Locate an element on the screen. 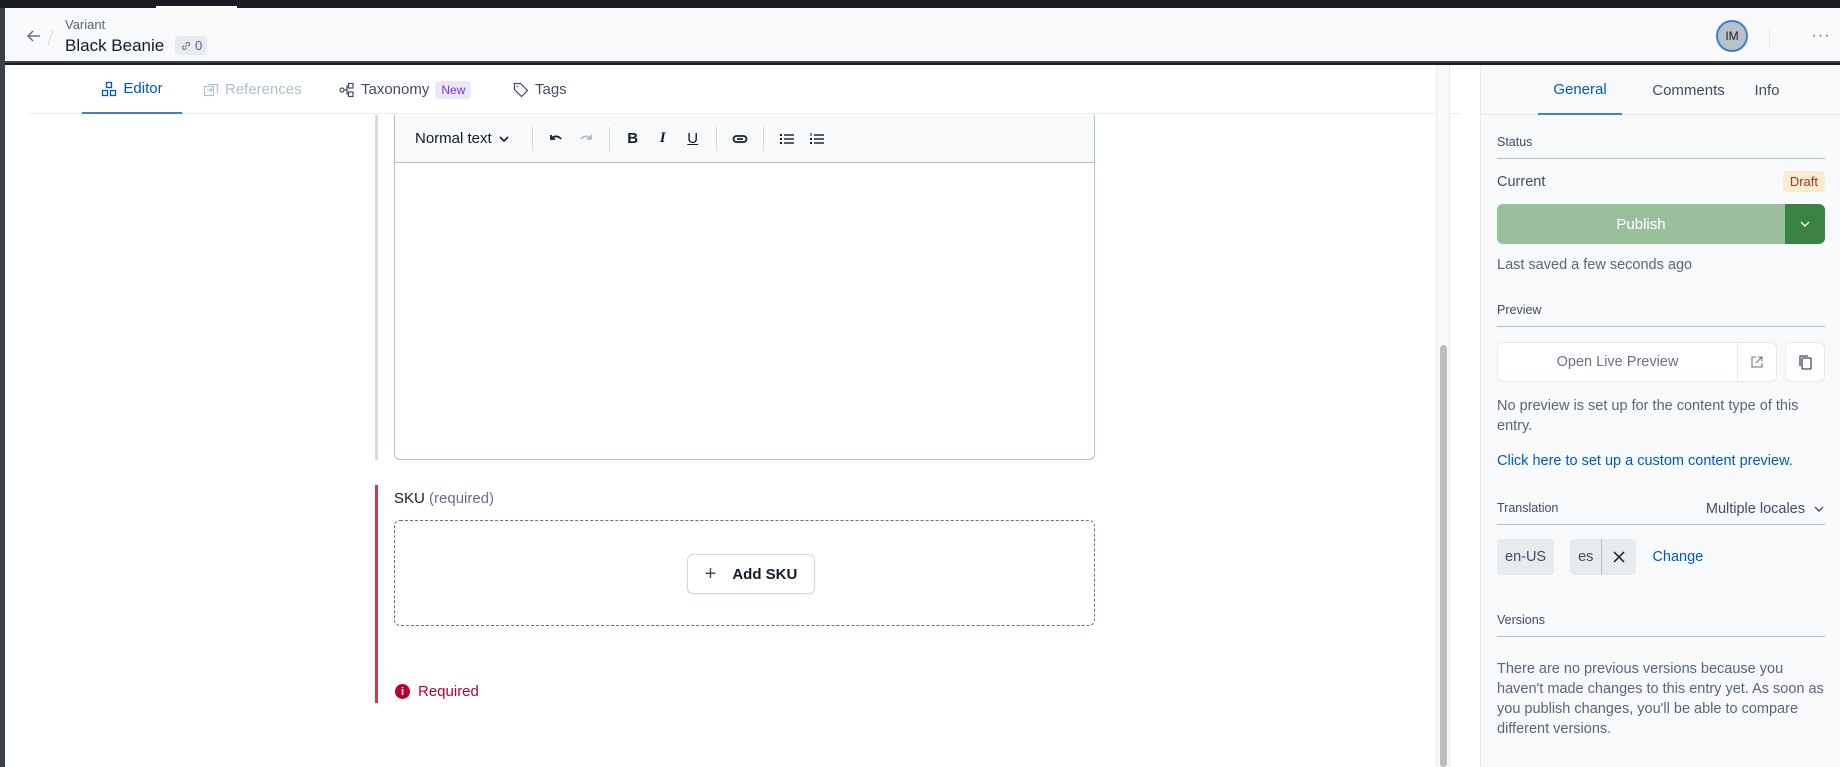  open-external-button is located at coordinates (1756, 362).